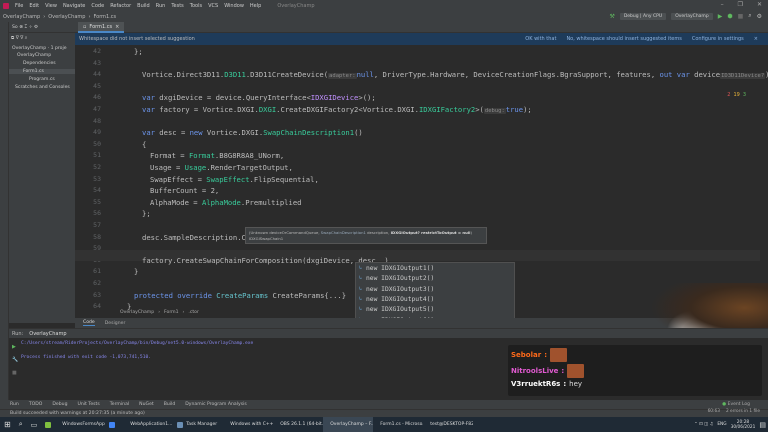 This screenshot has height=432, width=768. I want to click on crumb-file: Form1.cs, so click(104, 17).